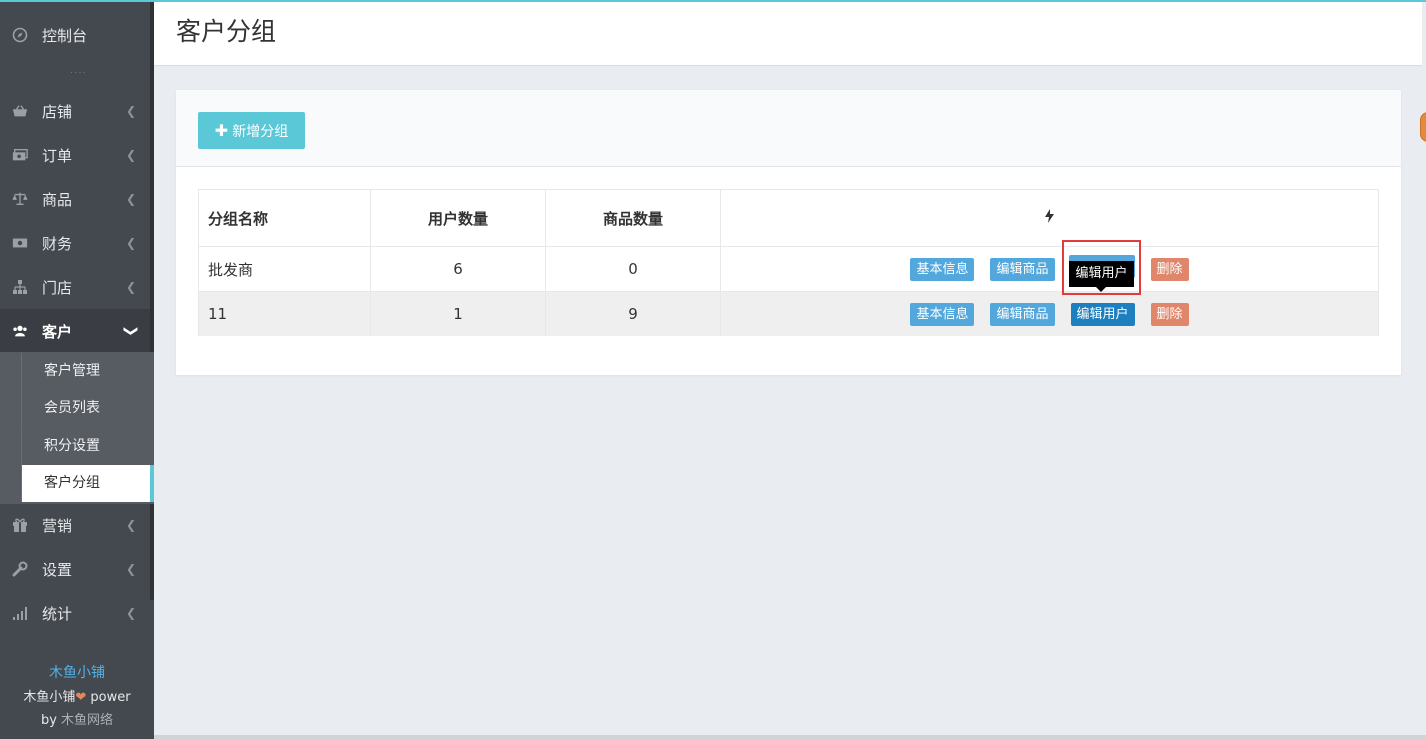 This screenshot has height=739, width=1426. Describe the element at coordinates (633, 269) in the screenshot. I see `cell-product-count: 0` at that location.